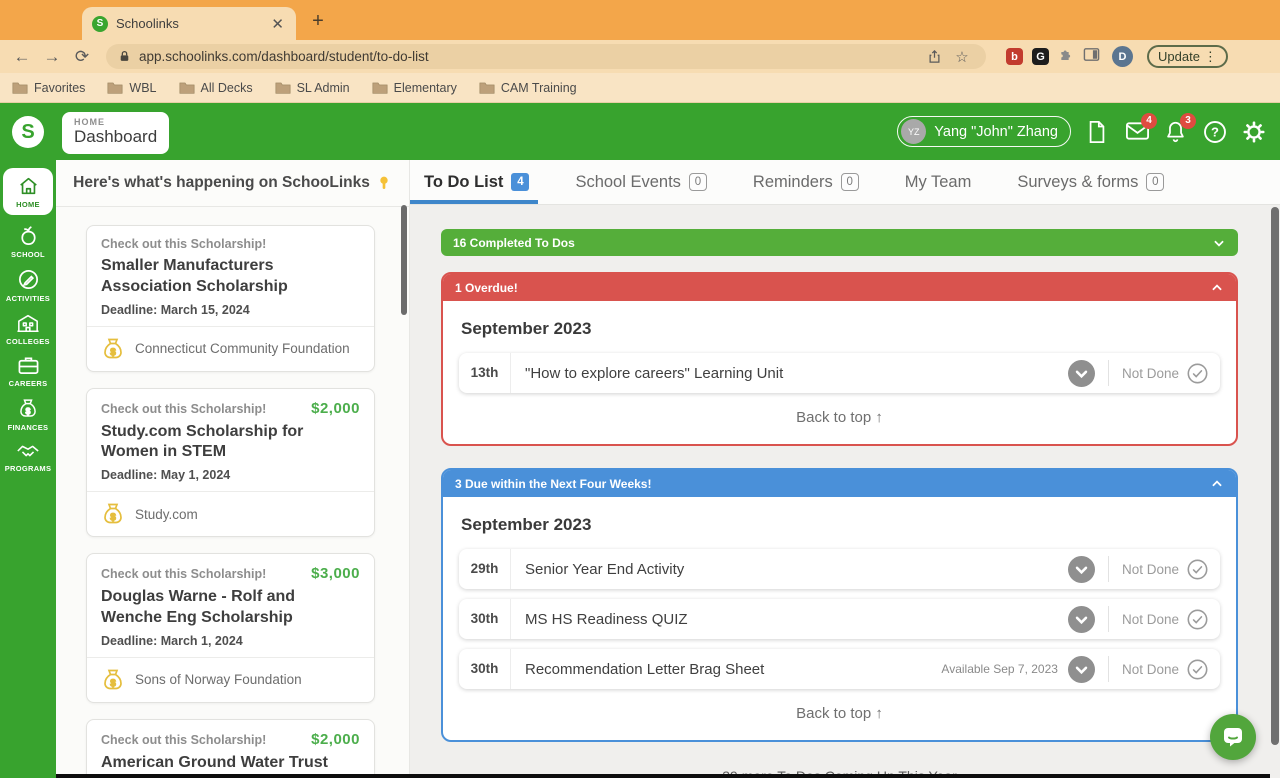 This screenshot has width=1280, height=778. Describe the element at coordinates (1254, 132) in the screenshot. I see `settings-gear-icon` at that location.